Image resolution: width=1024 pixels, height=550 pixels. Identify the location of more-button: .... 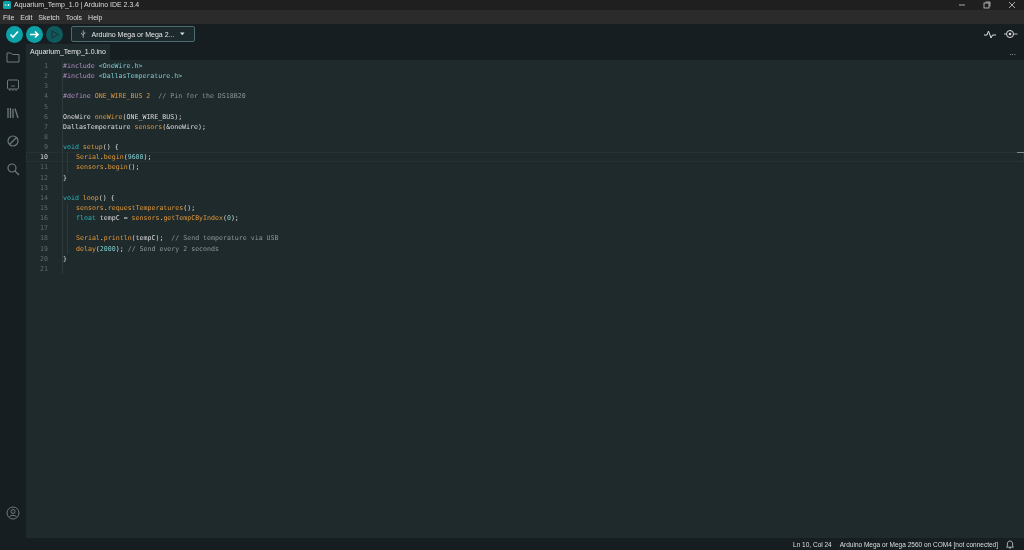
(1016, 52).